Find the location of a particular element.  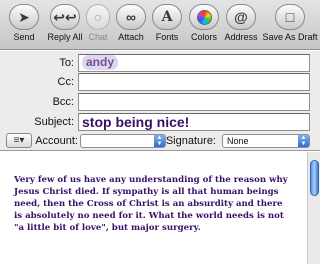

save-as-draft-button: □ Save As Draft is located at coordinates (290, 26).